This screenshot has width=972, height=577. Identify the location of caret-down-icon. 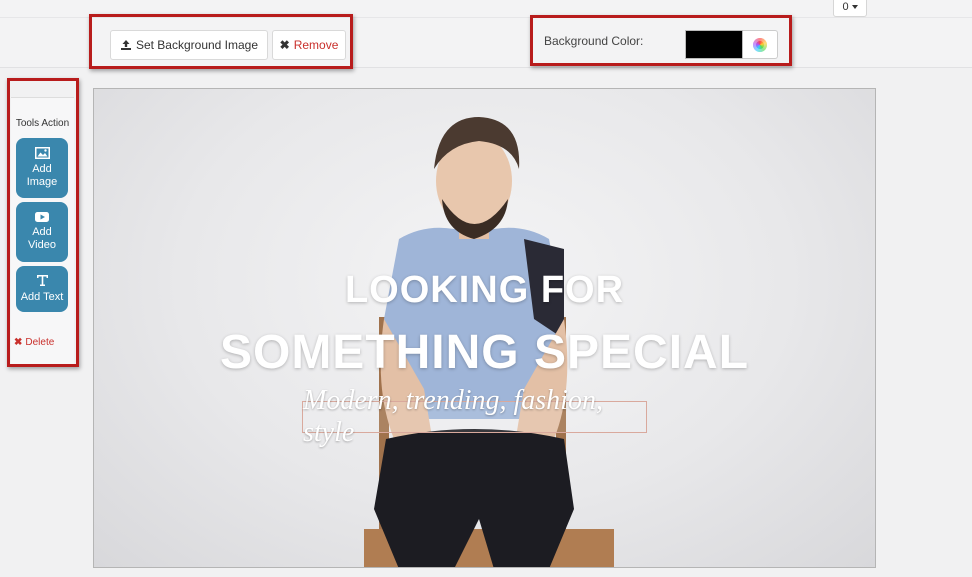
(854, 7).